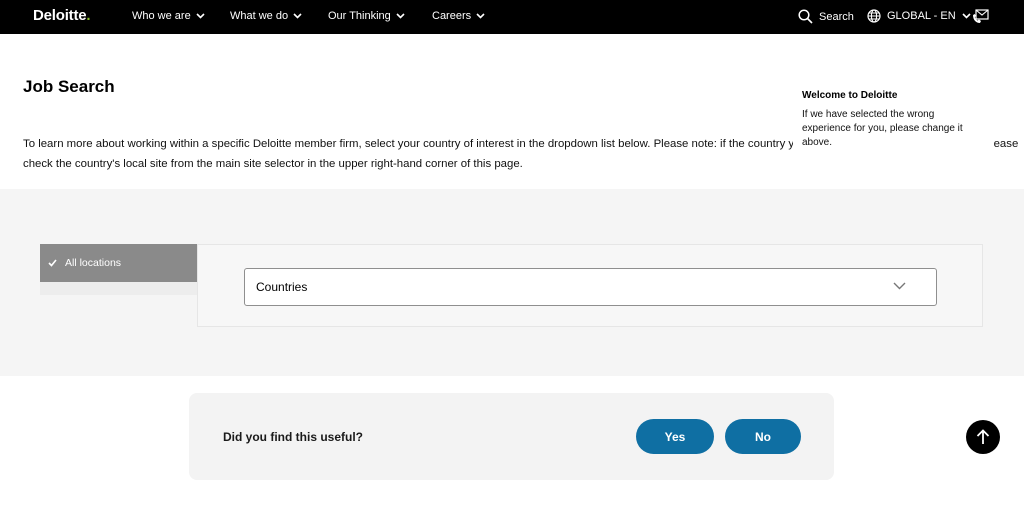 The image size is (1024, 505). I want to click on country-select-value: Countries, so click(282, 287).